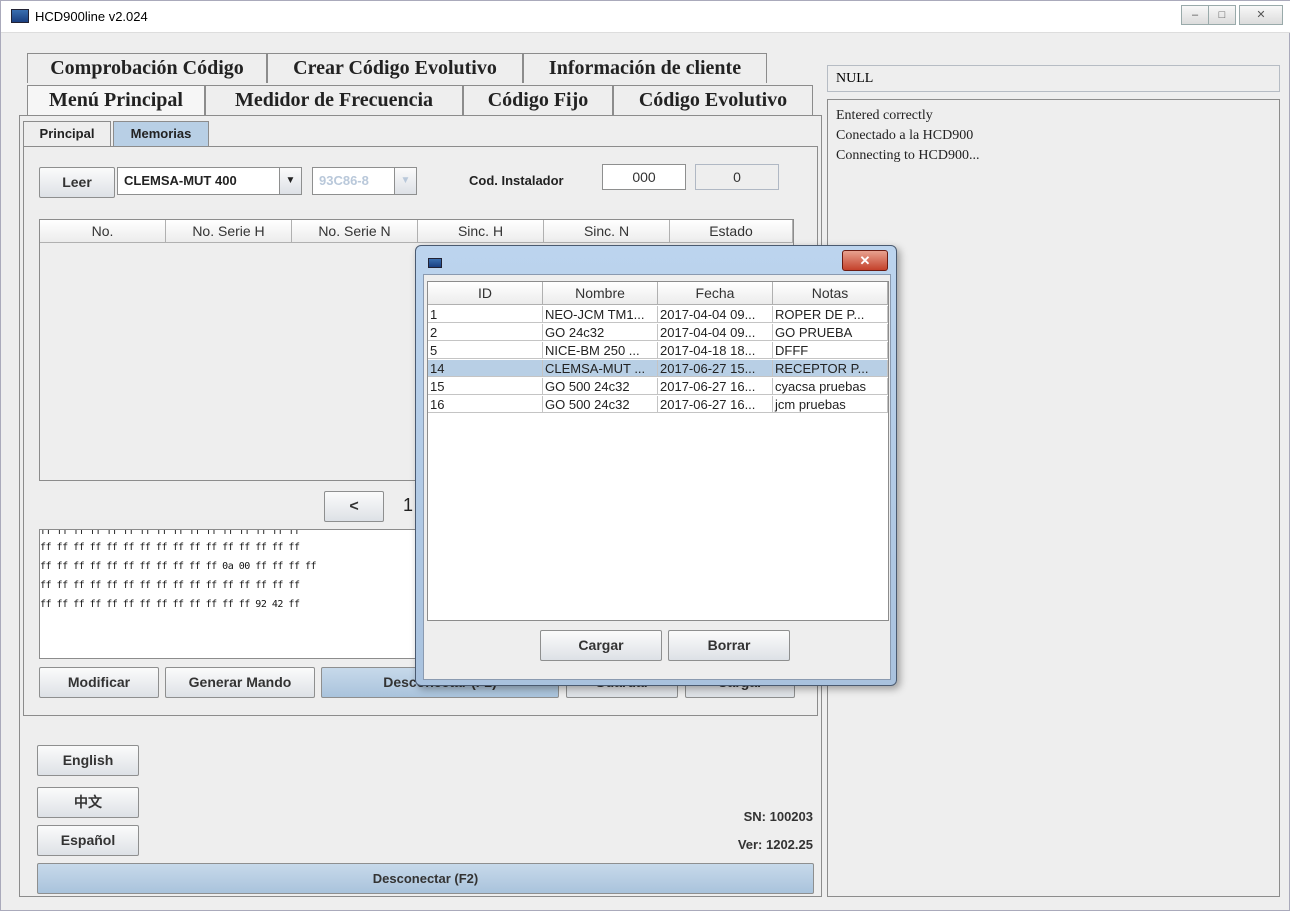 The width and height of the screenshot is (1290, 911). I want to click on column-header: Sinc. H, so click(481, 231).